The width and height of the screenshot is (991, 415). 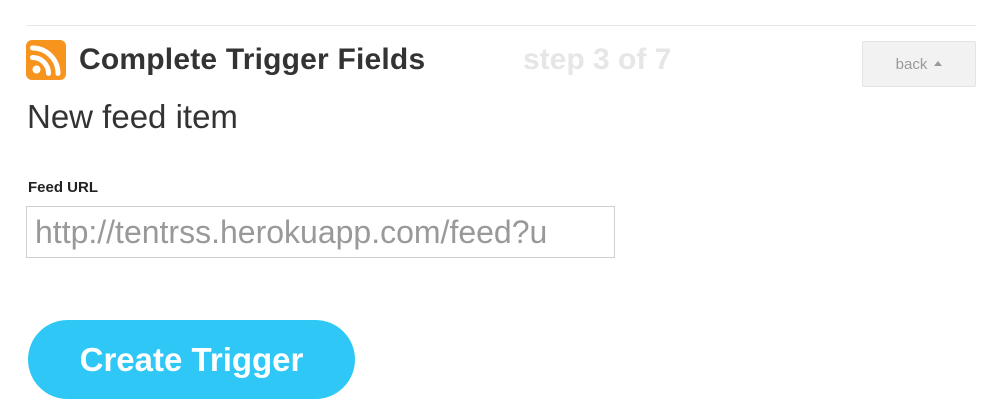 What do you see at coordinates (320, 232) in the screenshot?
I see `feed-url-input` at bounding box center [320, 232].